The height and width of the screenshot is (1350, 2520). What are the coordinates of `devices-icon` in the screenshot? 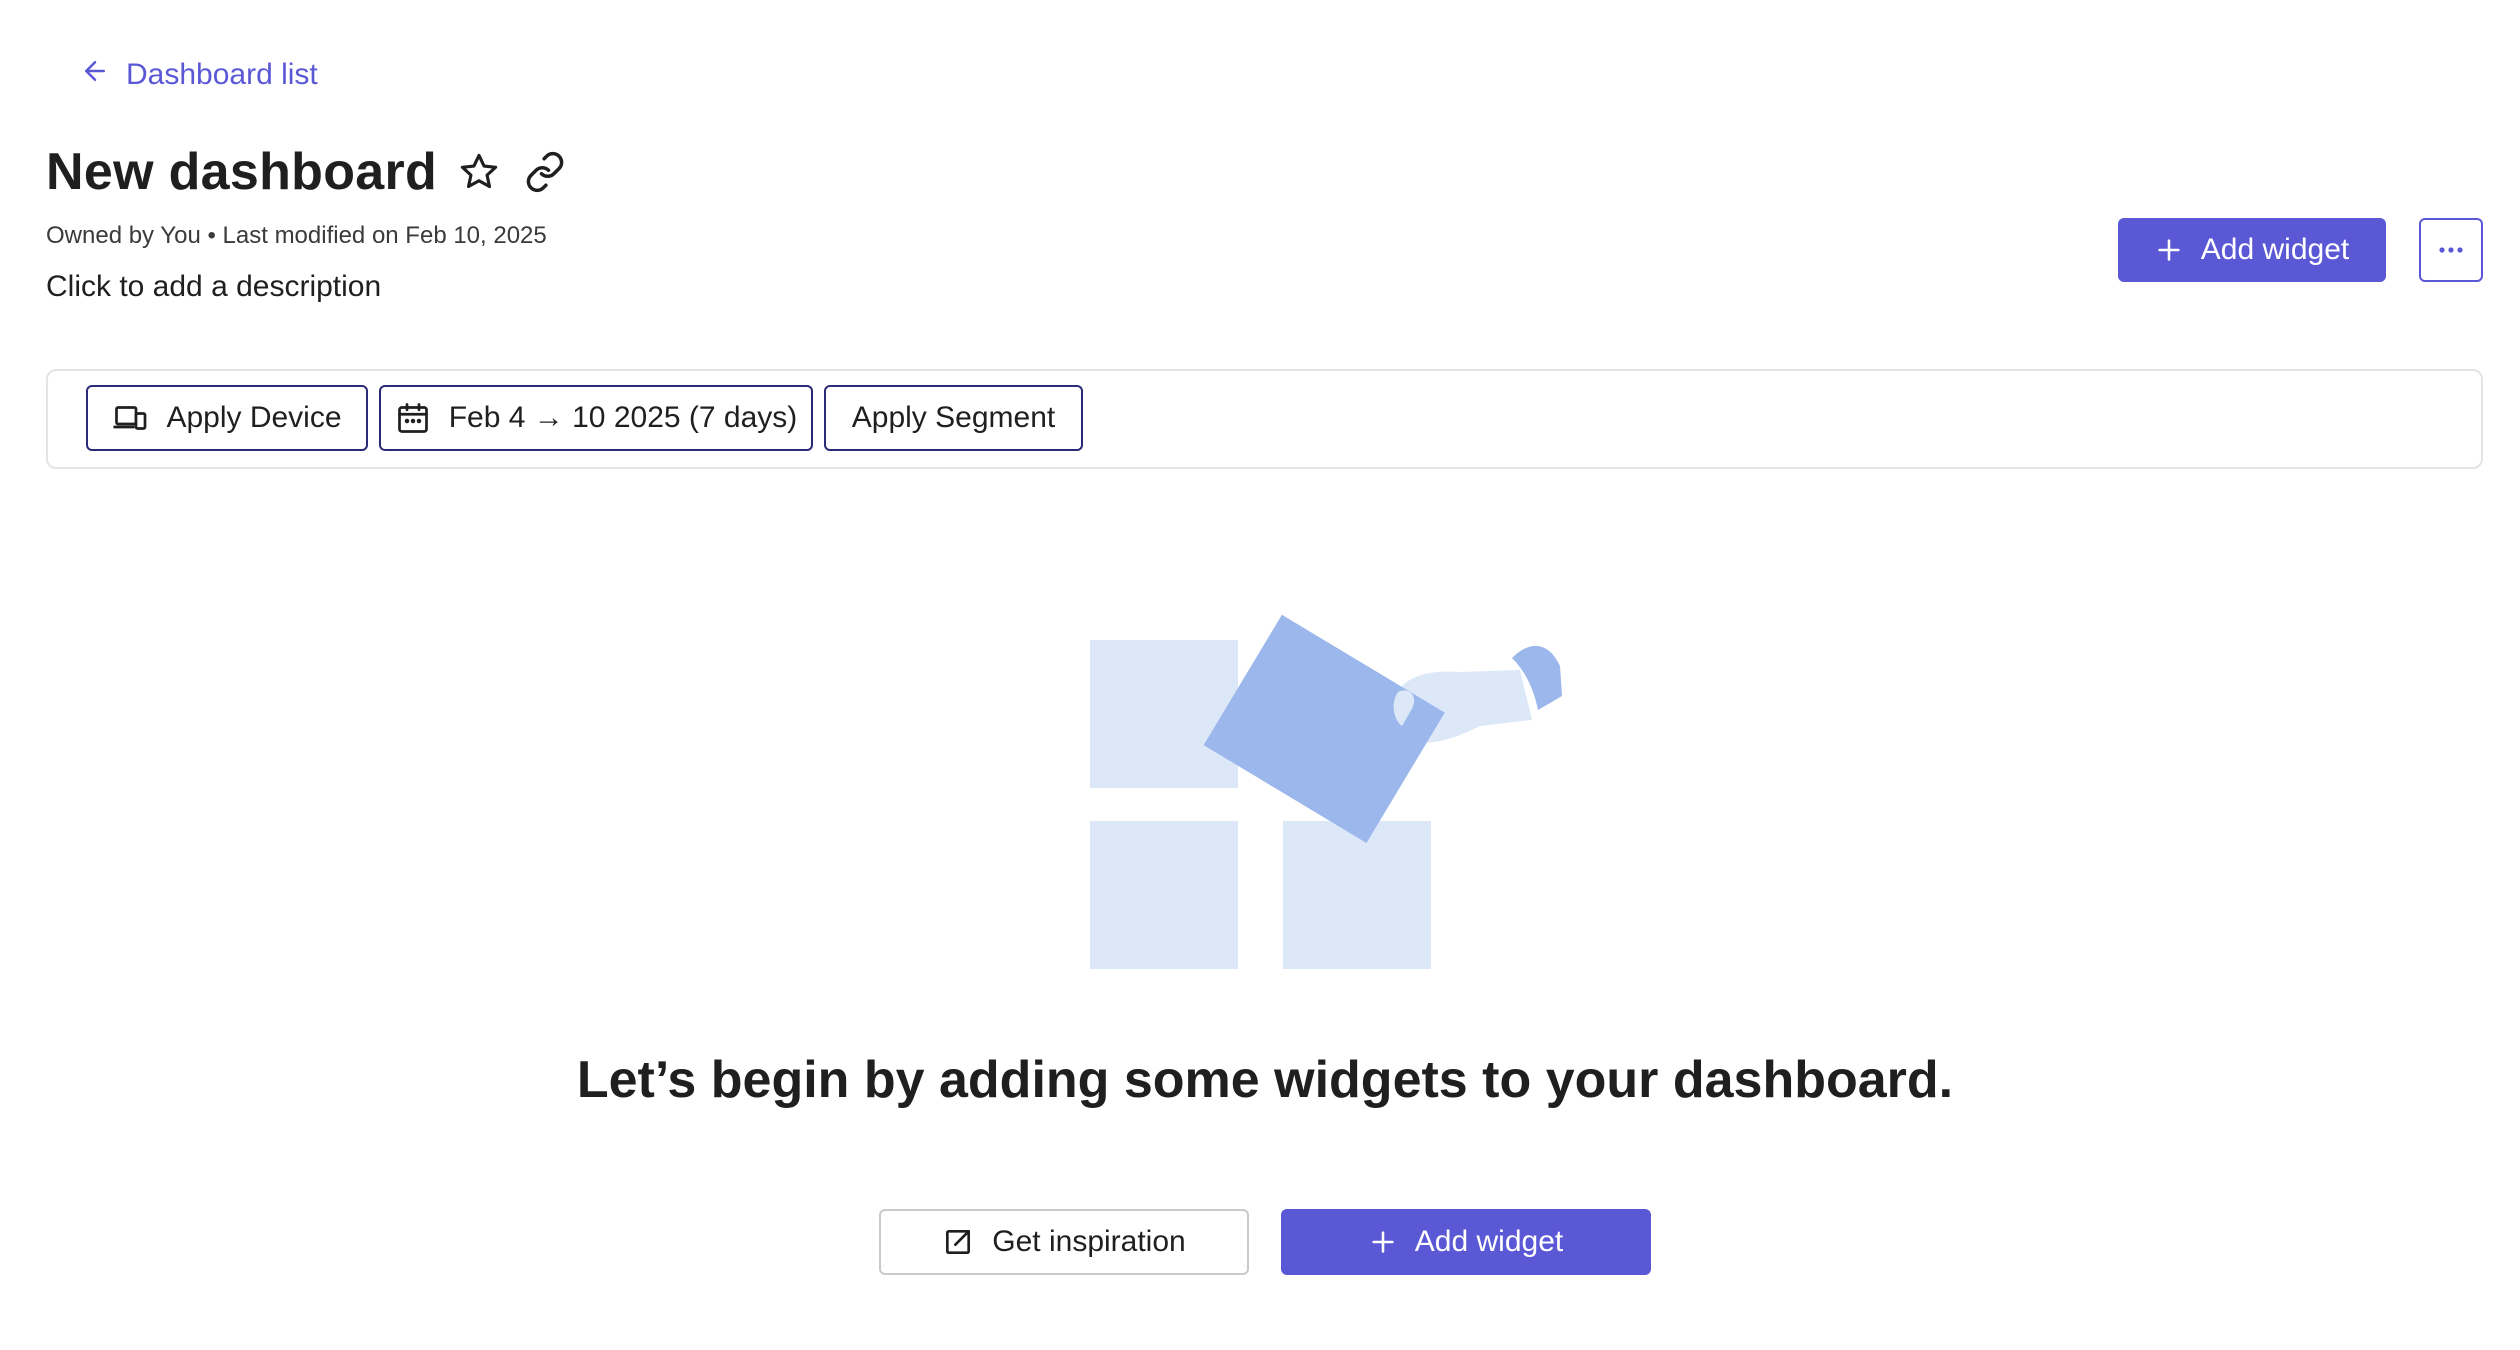 It's located at (130, 418).